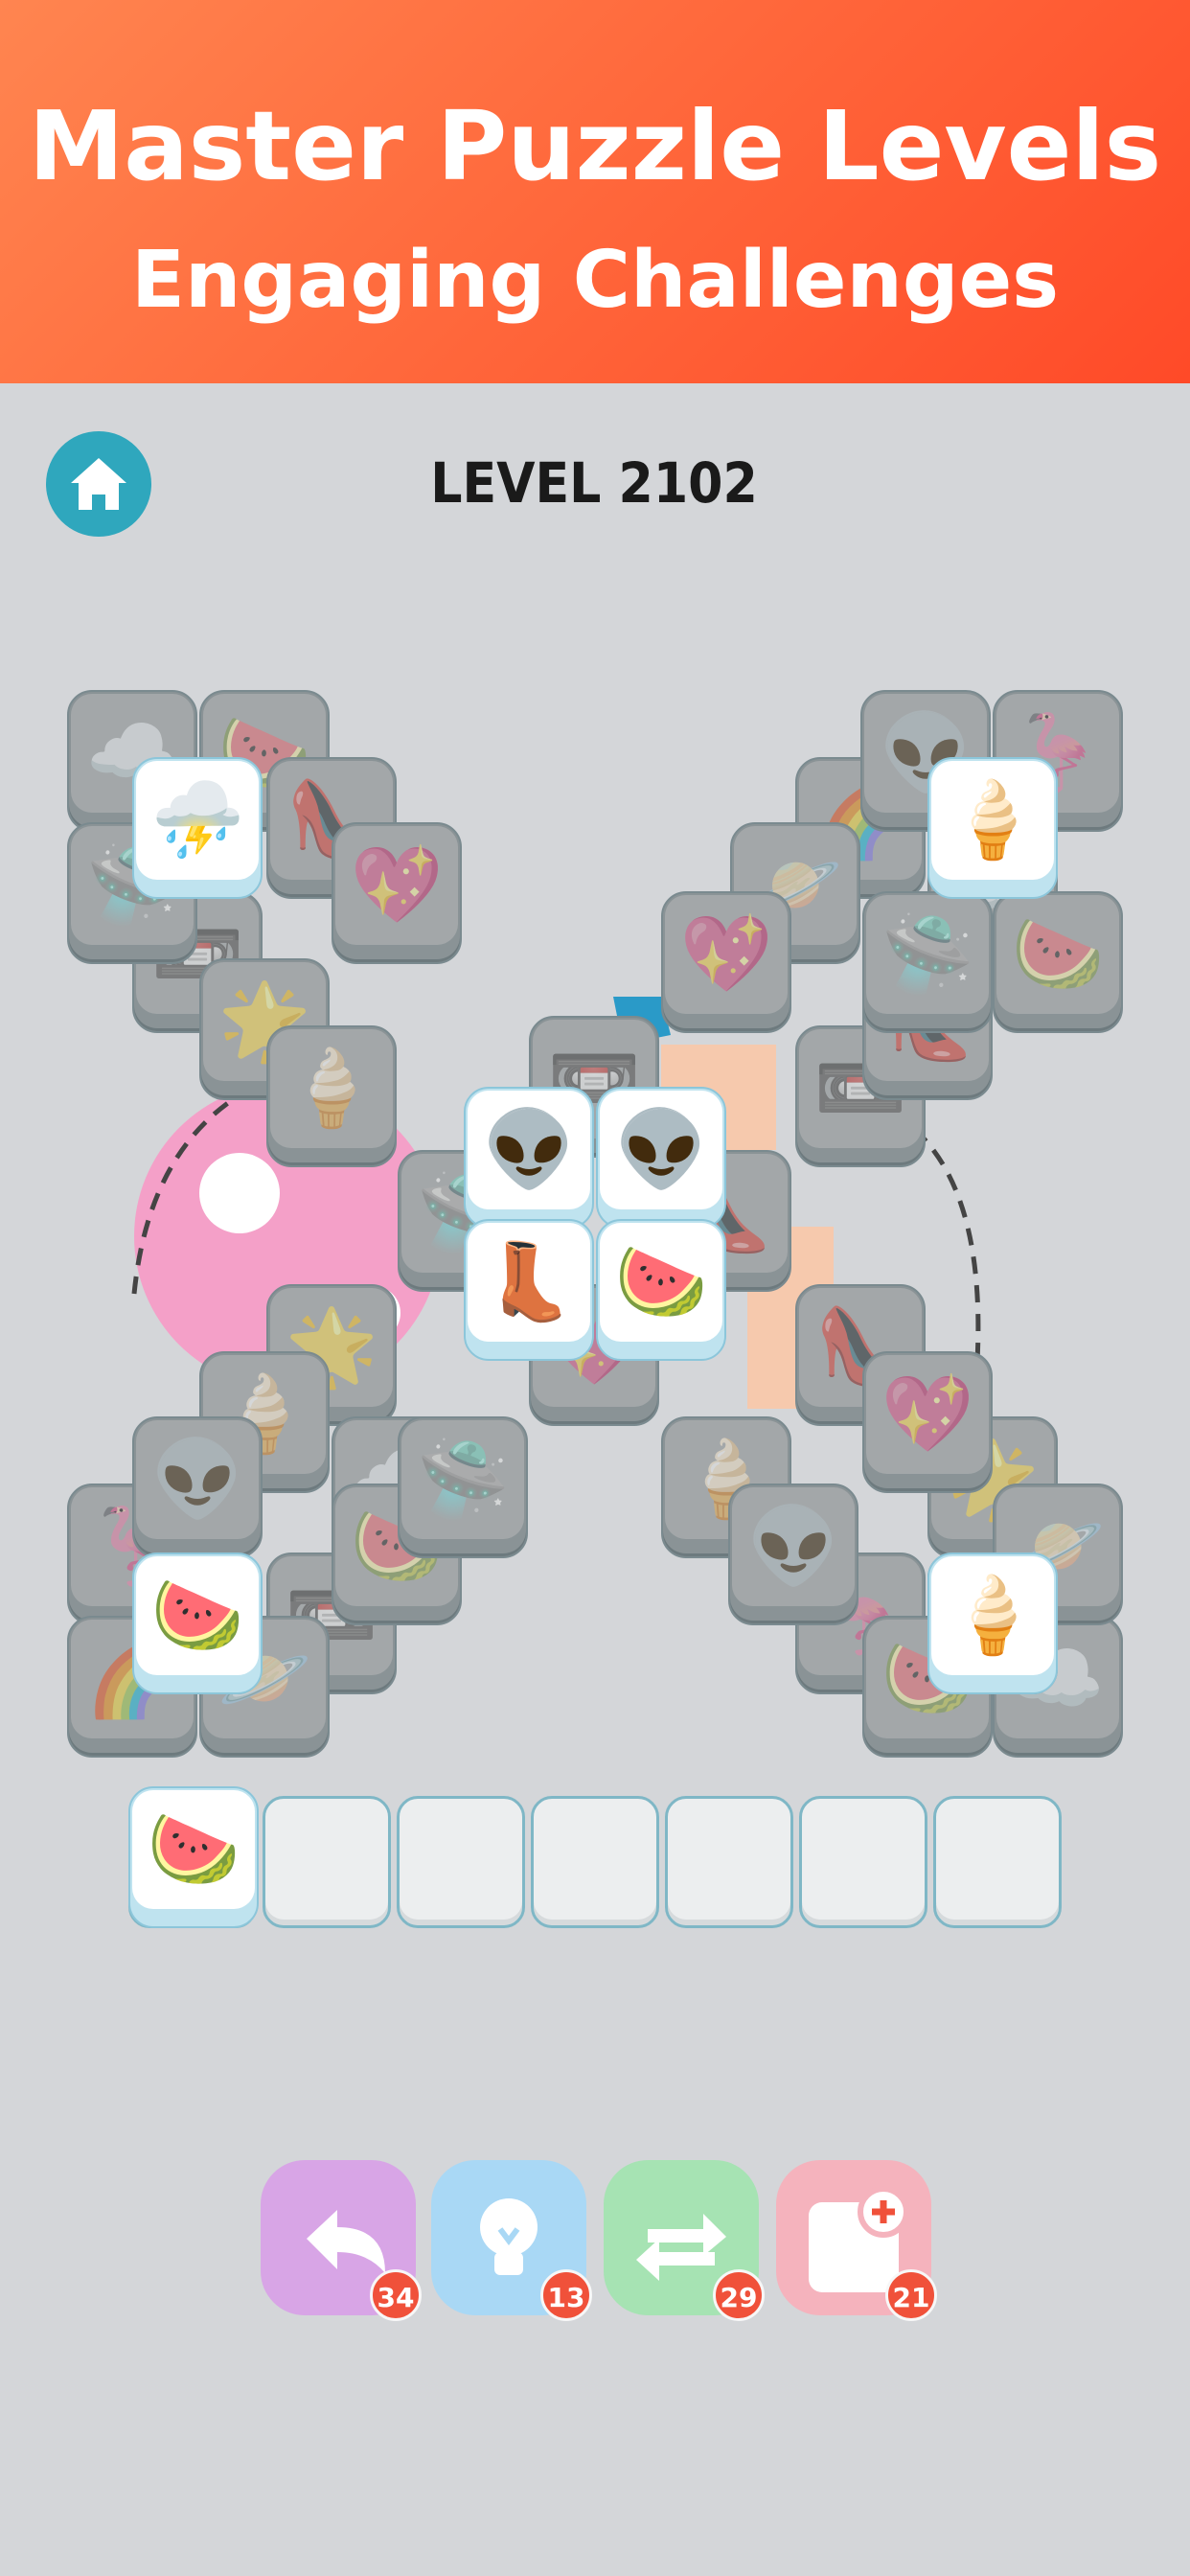 The height and width of the screenshot is (2576, 1190). Describe the element at coordinates (396, 2295) in the screenshot. I see `undo-count-badge: 34` at that location.